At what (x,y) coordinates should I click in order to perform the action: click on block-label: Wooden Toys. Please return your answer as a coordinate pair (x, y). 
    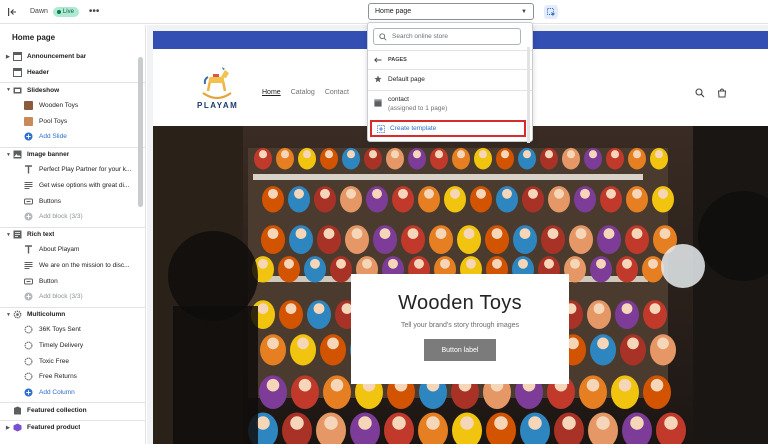
    Looking at the image, I should click on (59, 106).